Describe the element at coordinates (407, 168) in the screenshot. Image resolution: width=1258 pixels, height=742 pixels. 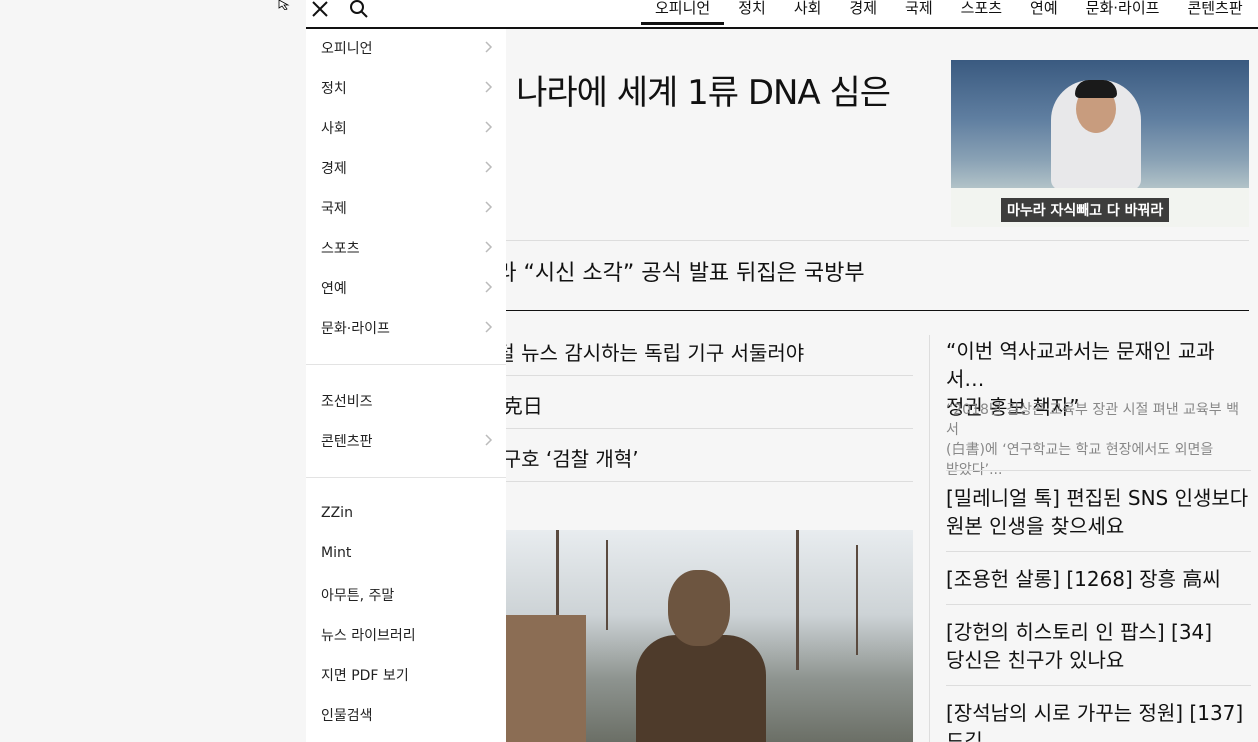
I see `menu-item-economy: 경제` at that location.